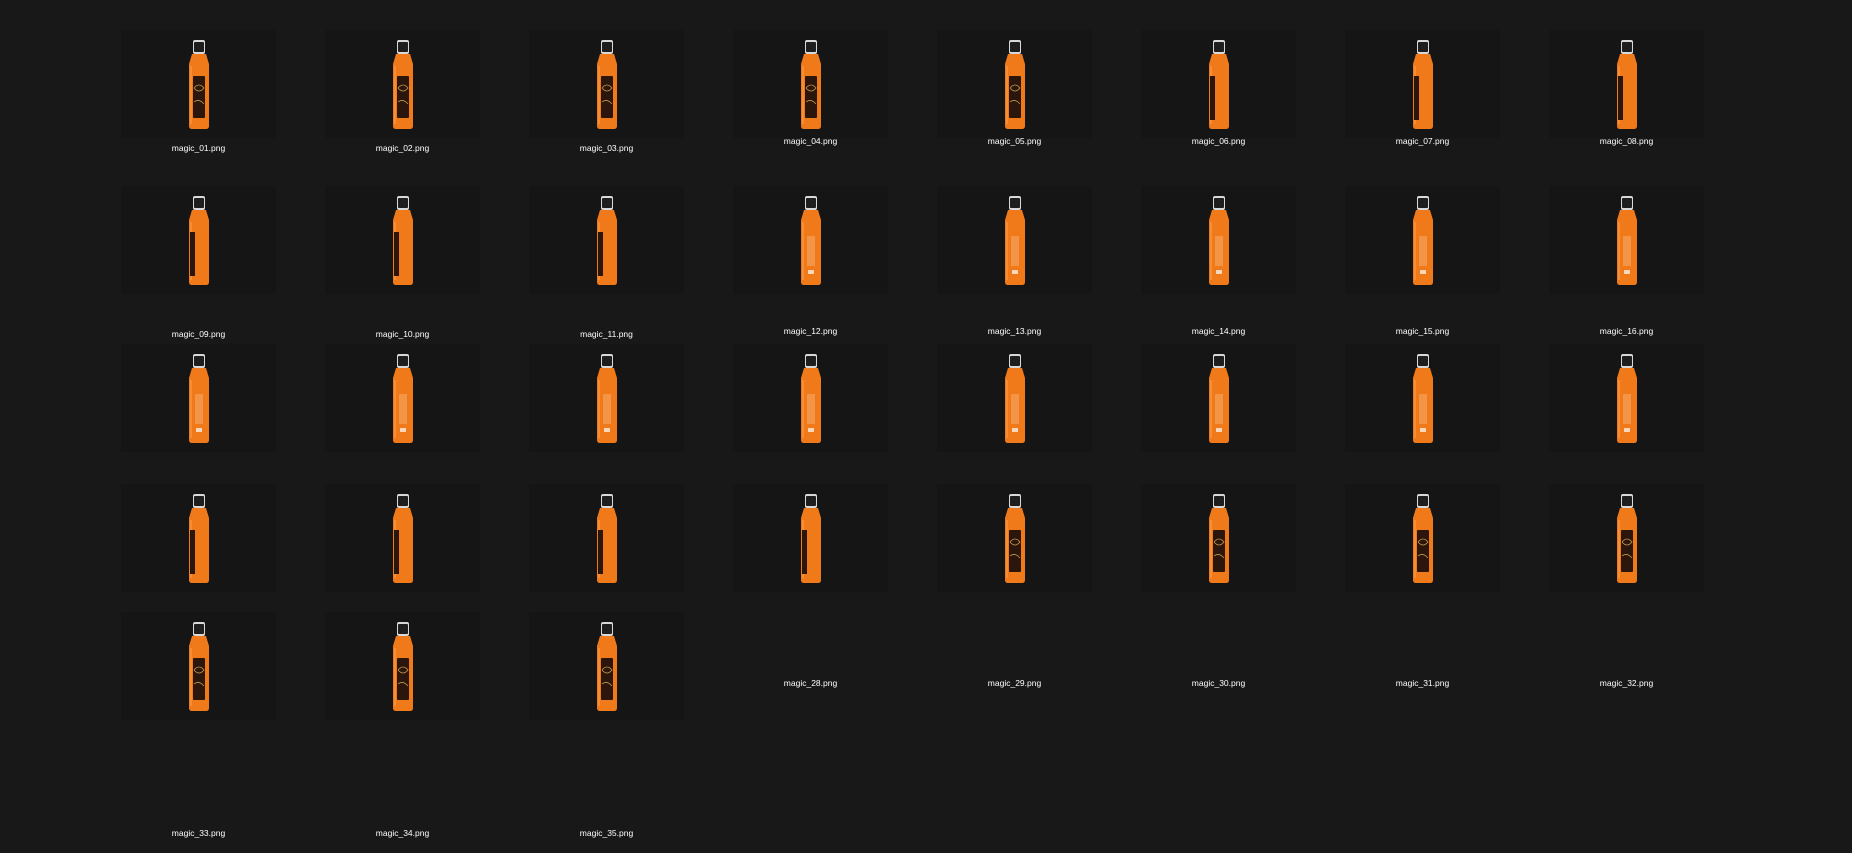  I want to click on file-item: magic_30.png, so click(1238, 586).